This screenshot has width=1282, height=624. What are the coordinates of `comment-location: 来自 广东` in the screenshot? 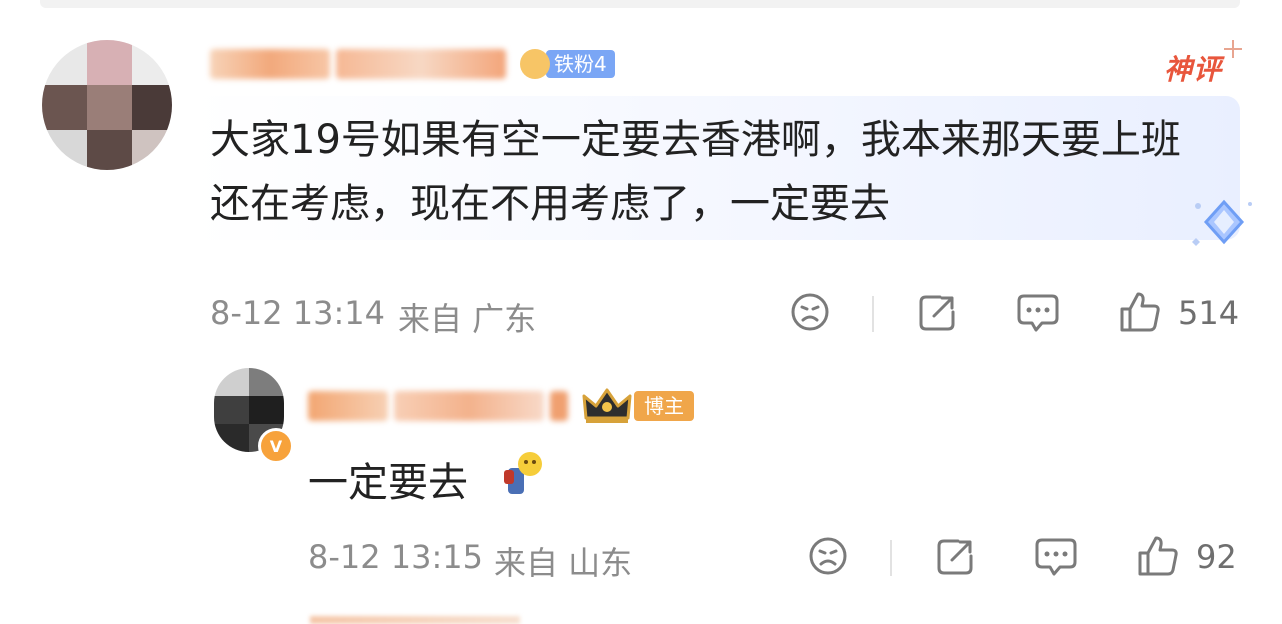 It's located at (467, 319).